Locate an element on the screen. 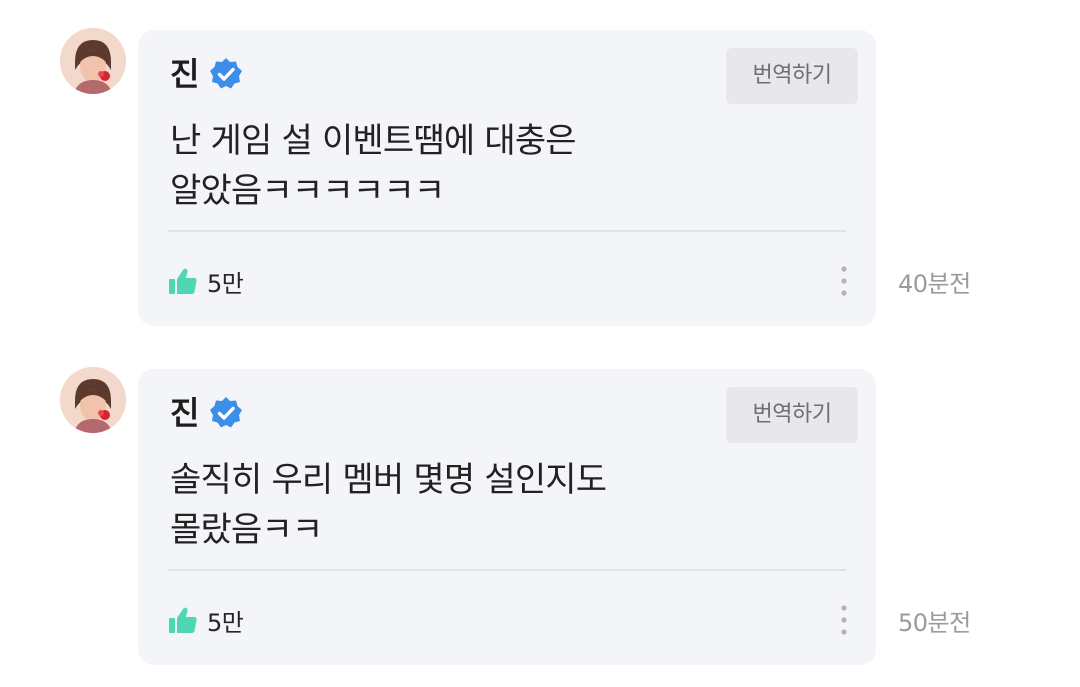 The width and height of the screenshot is (1080, 687). comment-text: 솔직히 우리 멤버 몇명 설인지도 몰랐음ㅋㅋ is located at coordinates (388, 505).